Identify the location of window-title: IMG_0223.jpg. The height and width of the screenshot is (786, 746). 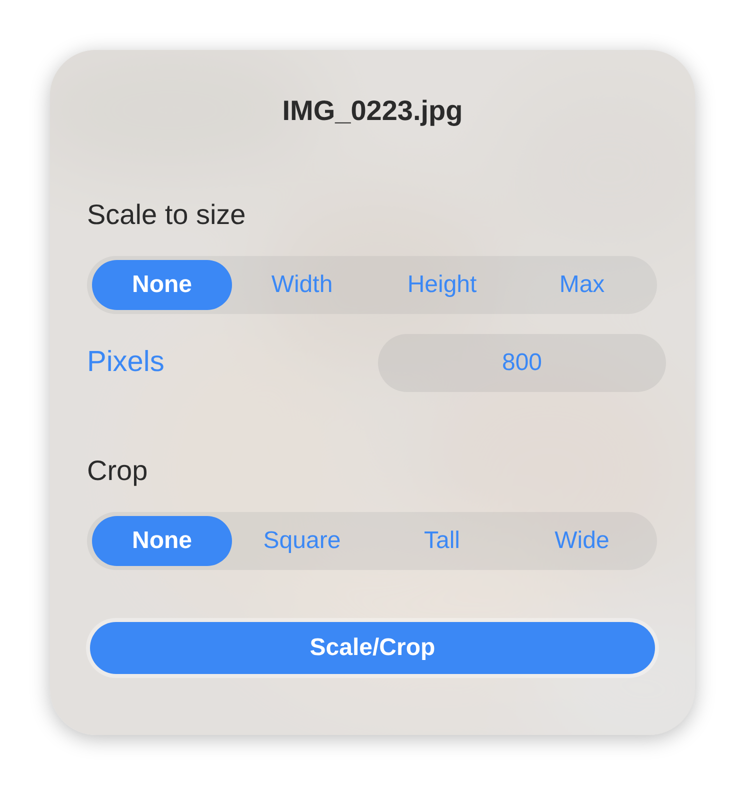
(372, 111).